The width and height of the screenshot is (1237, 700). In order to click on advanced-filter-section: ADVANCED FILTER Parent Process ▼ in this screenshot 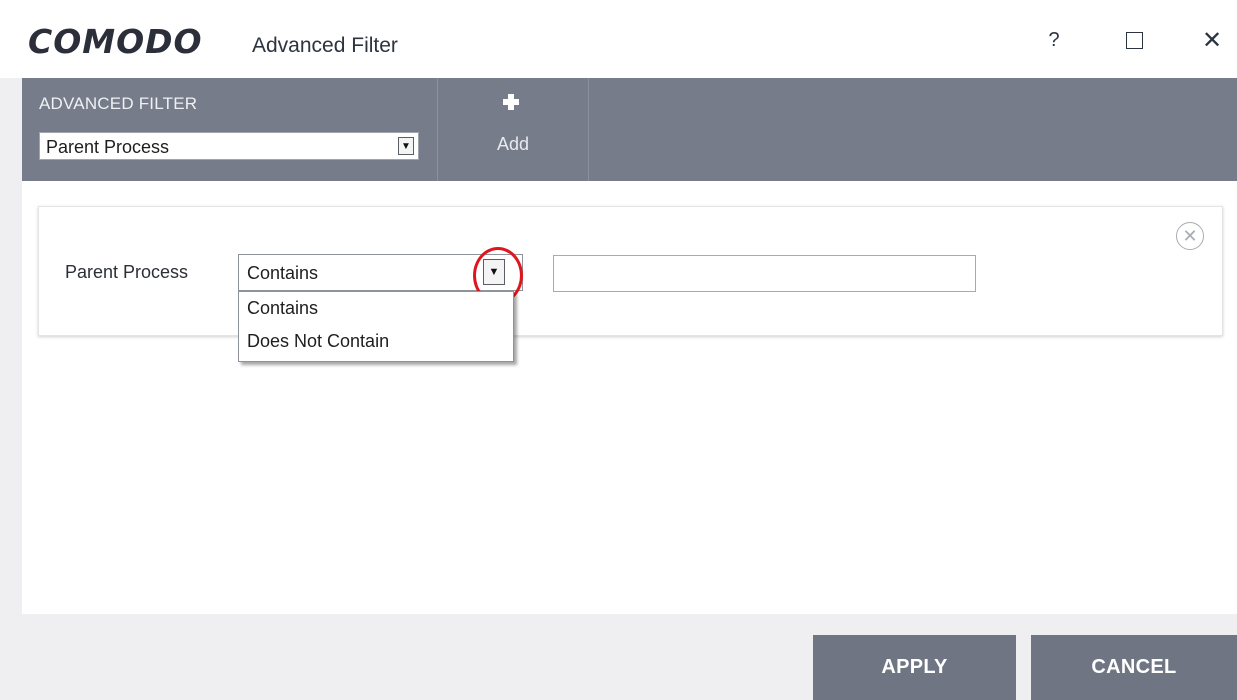, I will do `click(230, 129)`.